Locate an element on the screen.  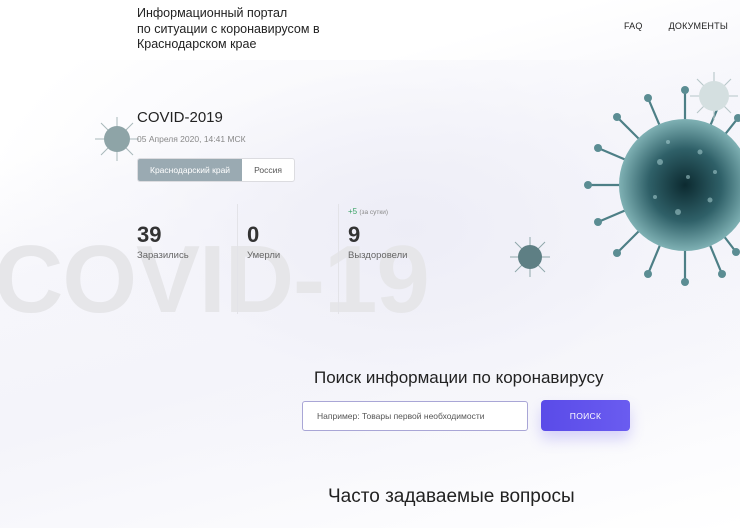
tab-krasnodar: Краснодарский край is located at coordinates (190, 170).